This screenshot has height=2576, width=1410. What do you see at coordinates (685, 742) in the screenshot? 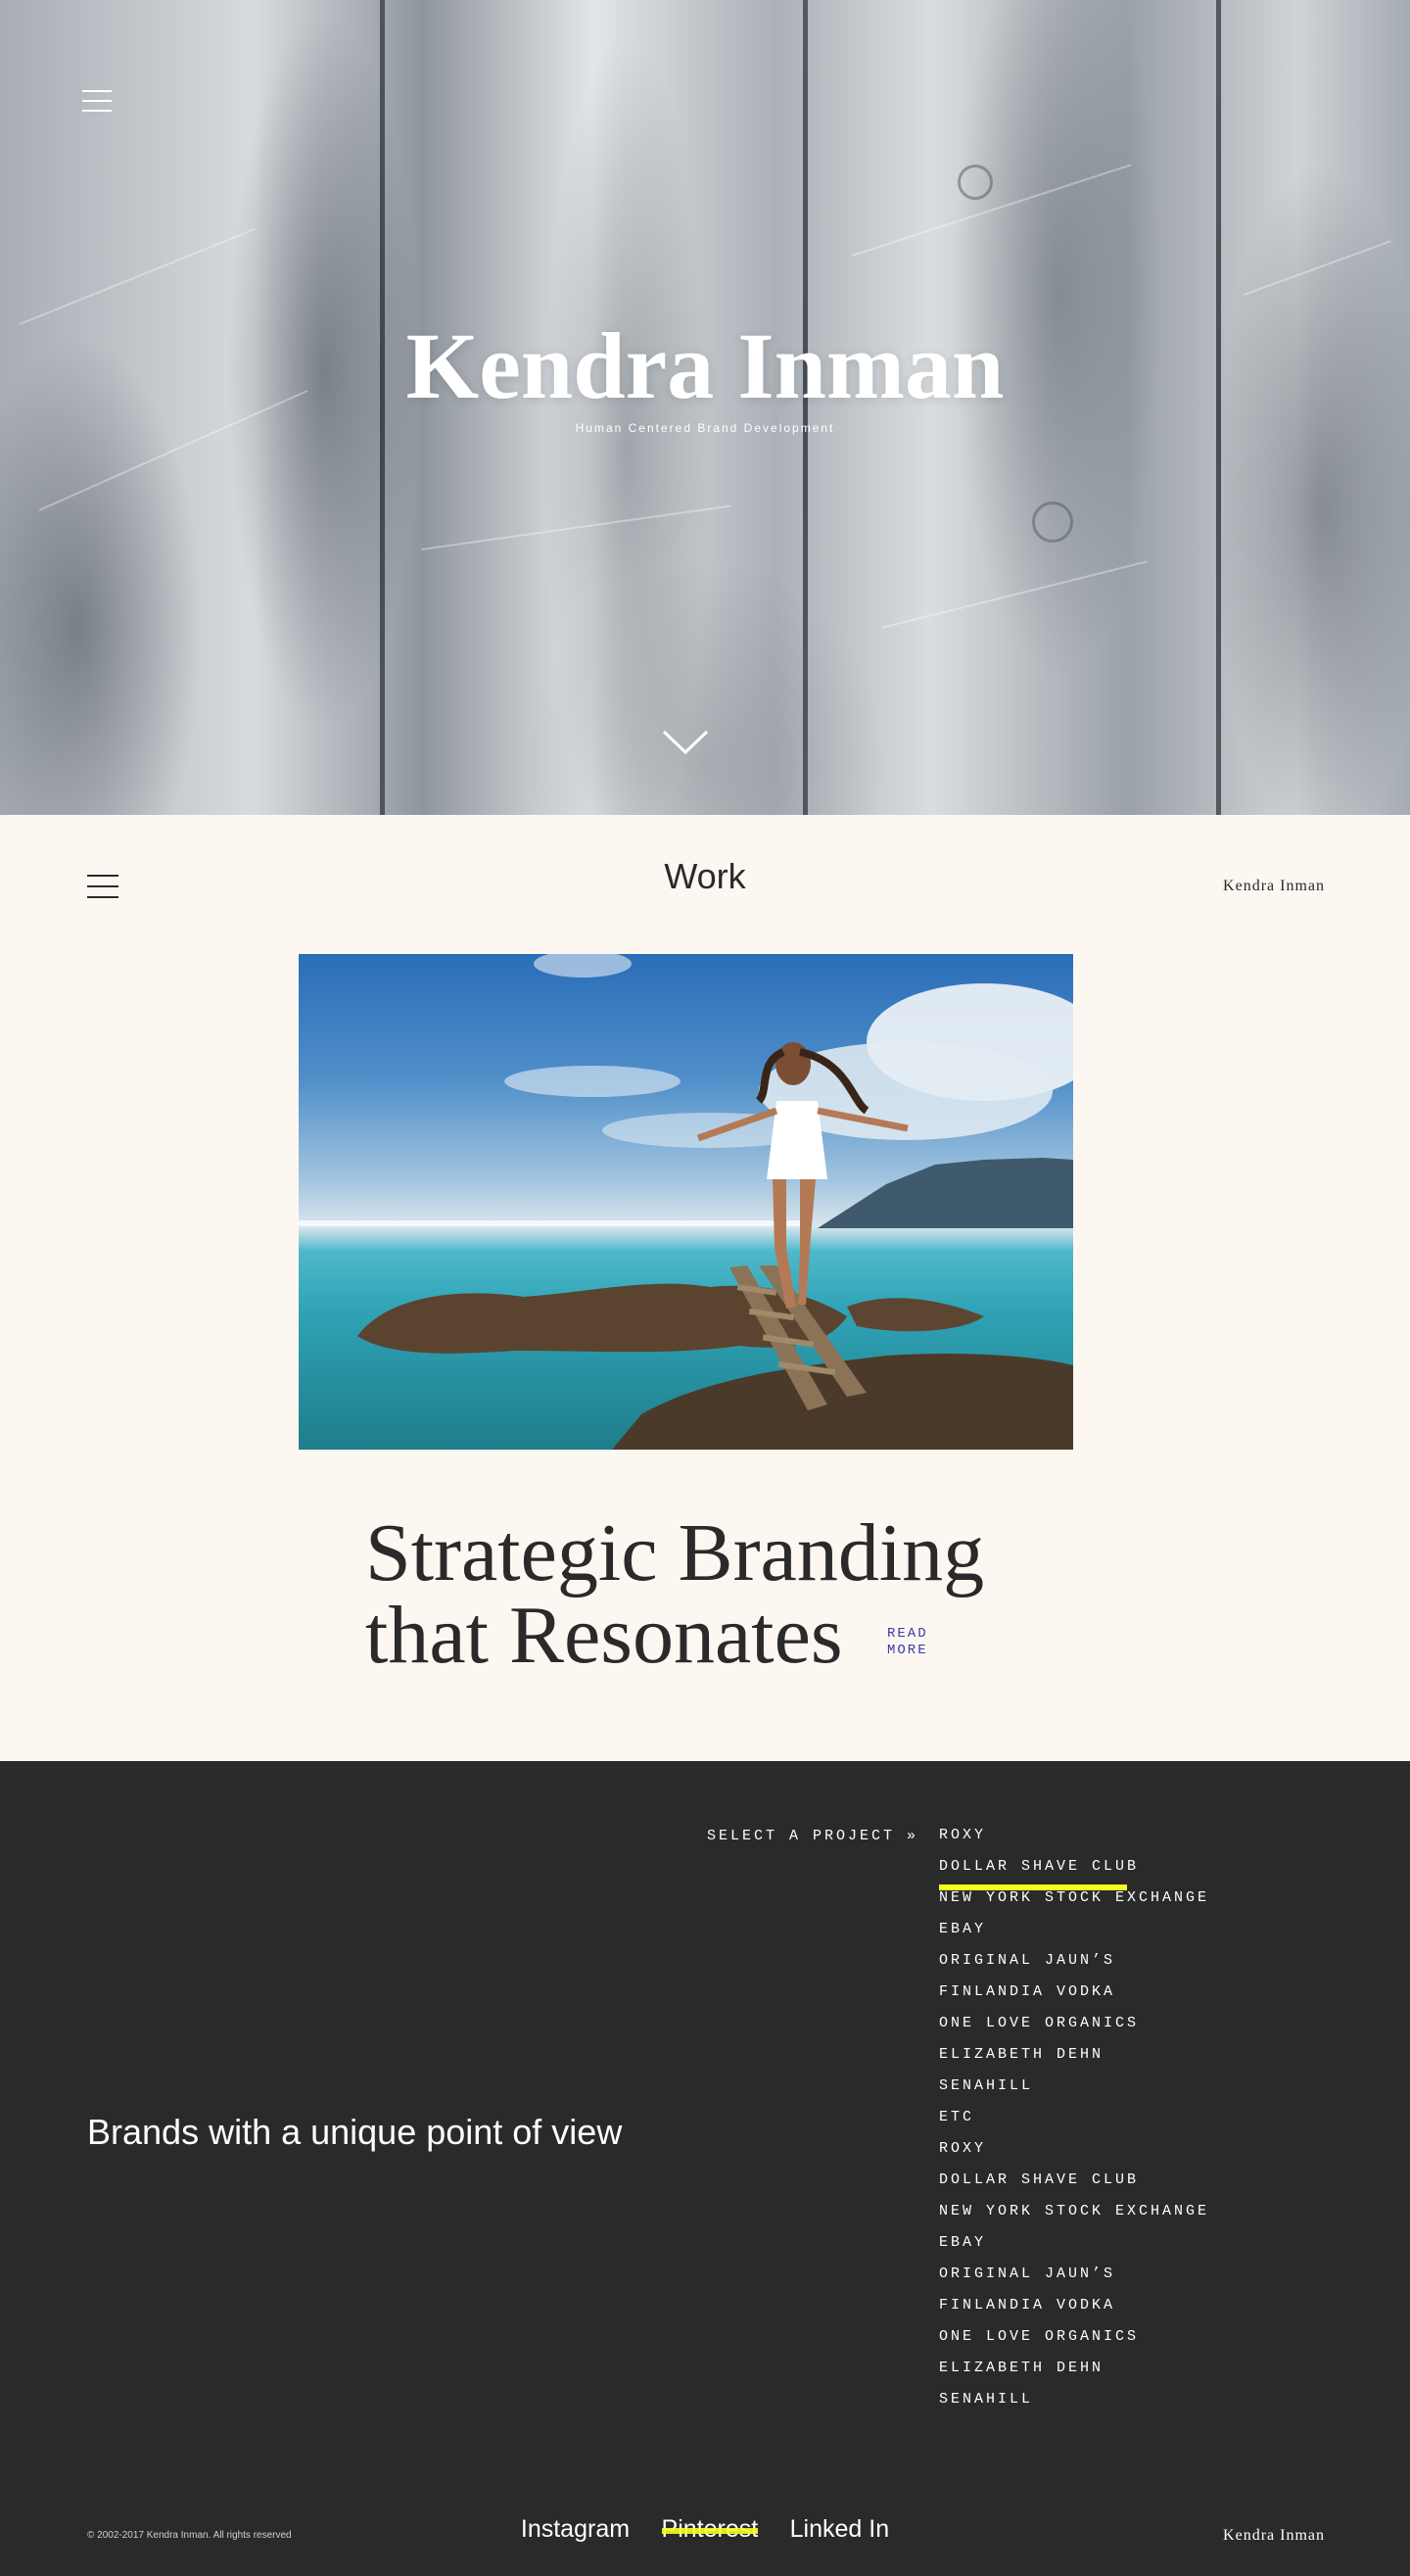
I see `chevron-down-icon` at bounding box center [685, 742].